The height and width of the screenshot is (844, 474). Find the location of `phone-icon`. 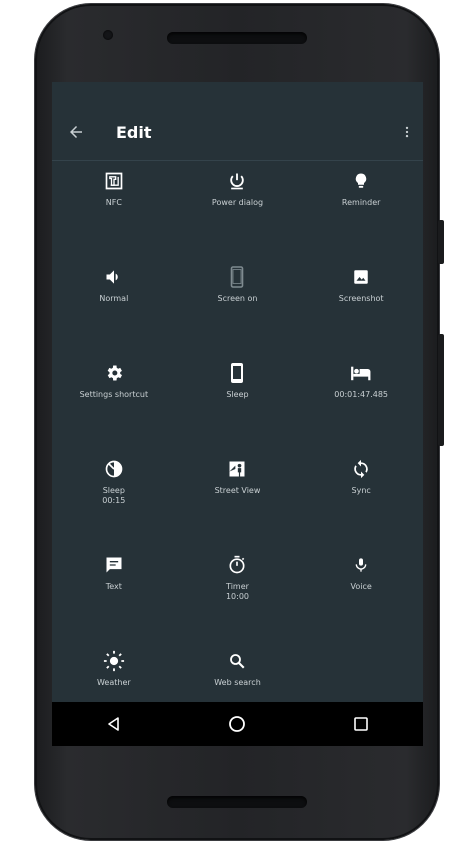

phone-icon is located at coordinates (237, 373).